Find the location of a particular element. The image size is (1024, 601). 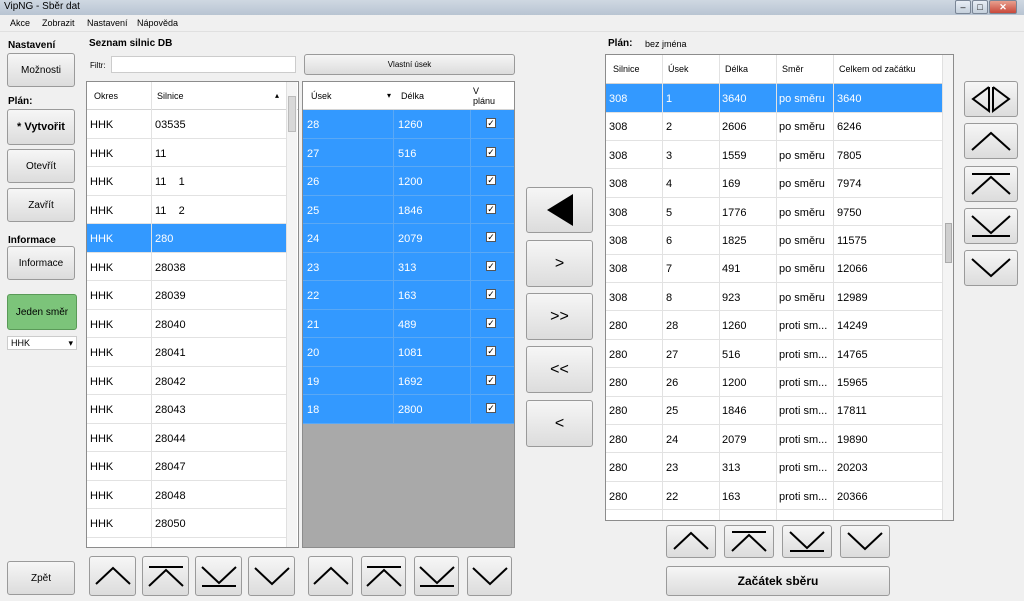

vytvorit-button: * Vytvořit is located at coordinates (41, 127).